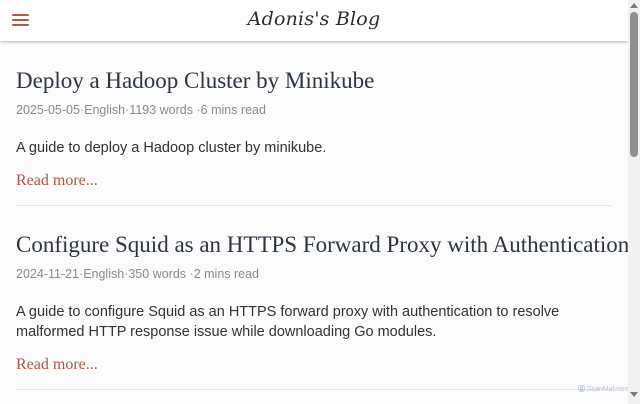 Image resolution: width=640 pixels, height=404 pixels. What do you see at coordinates (581, 389) in the screenshot?
I see `watermark-logo-icon: ⓖ` at bounding box center [581, 389].